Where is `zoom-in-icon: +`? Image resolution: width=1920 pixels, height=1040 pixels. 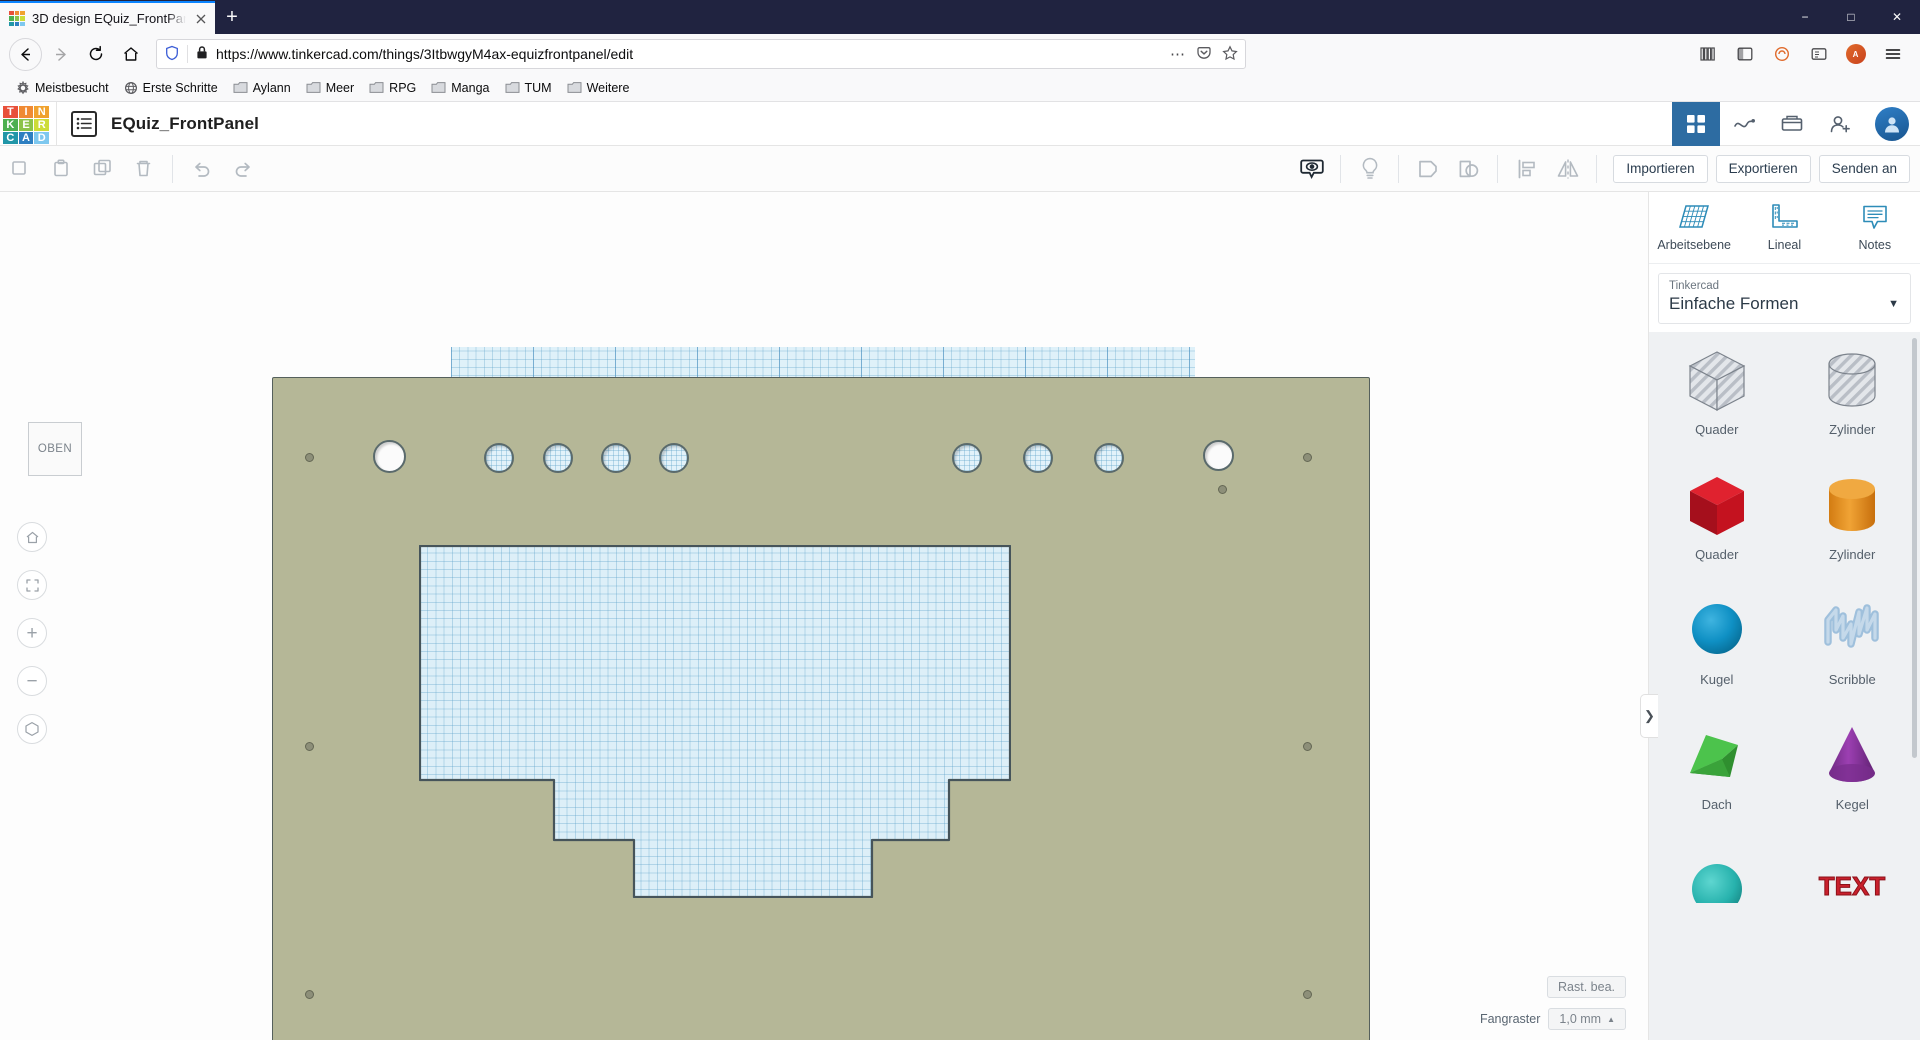
zoom-in-icon: + is located at coordinates (32, 633).